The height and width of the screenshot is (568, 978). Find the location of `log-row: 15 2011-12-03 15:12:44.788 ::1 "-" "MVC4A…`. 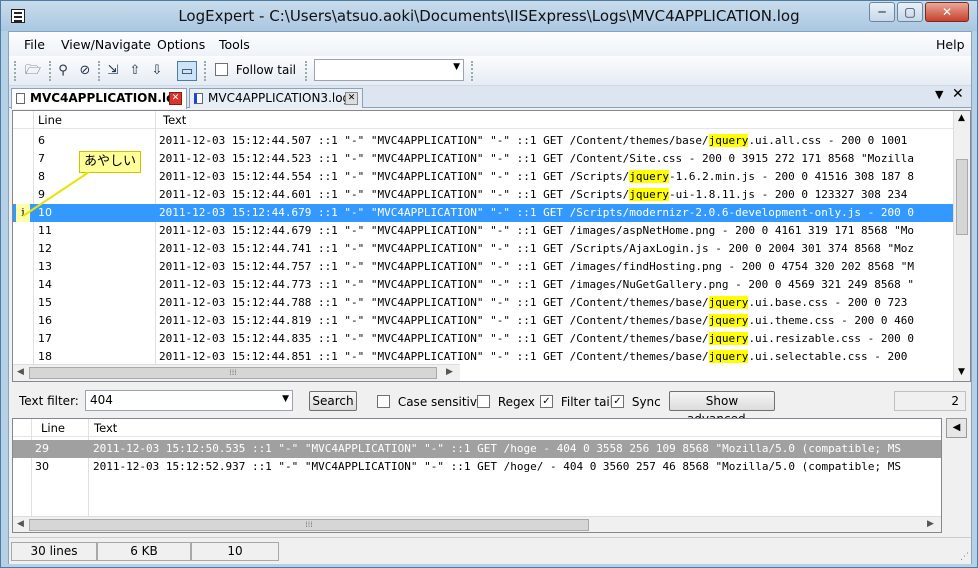

log-row: 15 2011-12-03 15:12:44.788 ::1 "-" "MVC4A… is located at coordinates (483, 303).